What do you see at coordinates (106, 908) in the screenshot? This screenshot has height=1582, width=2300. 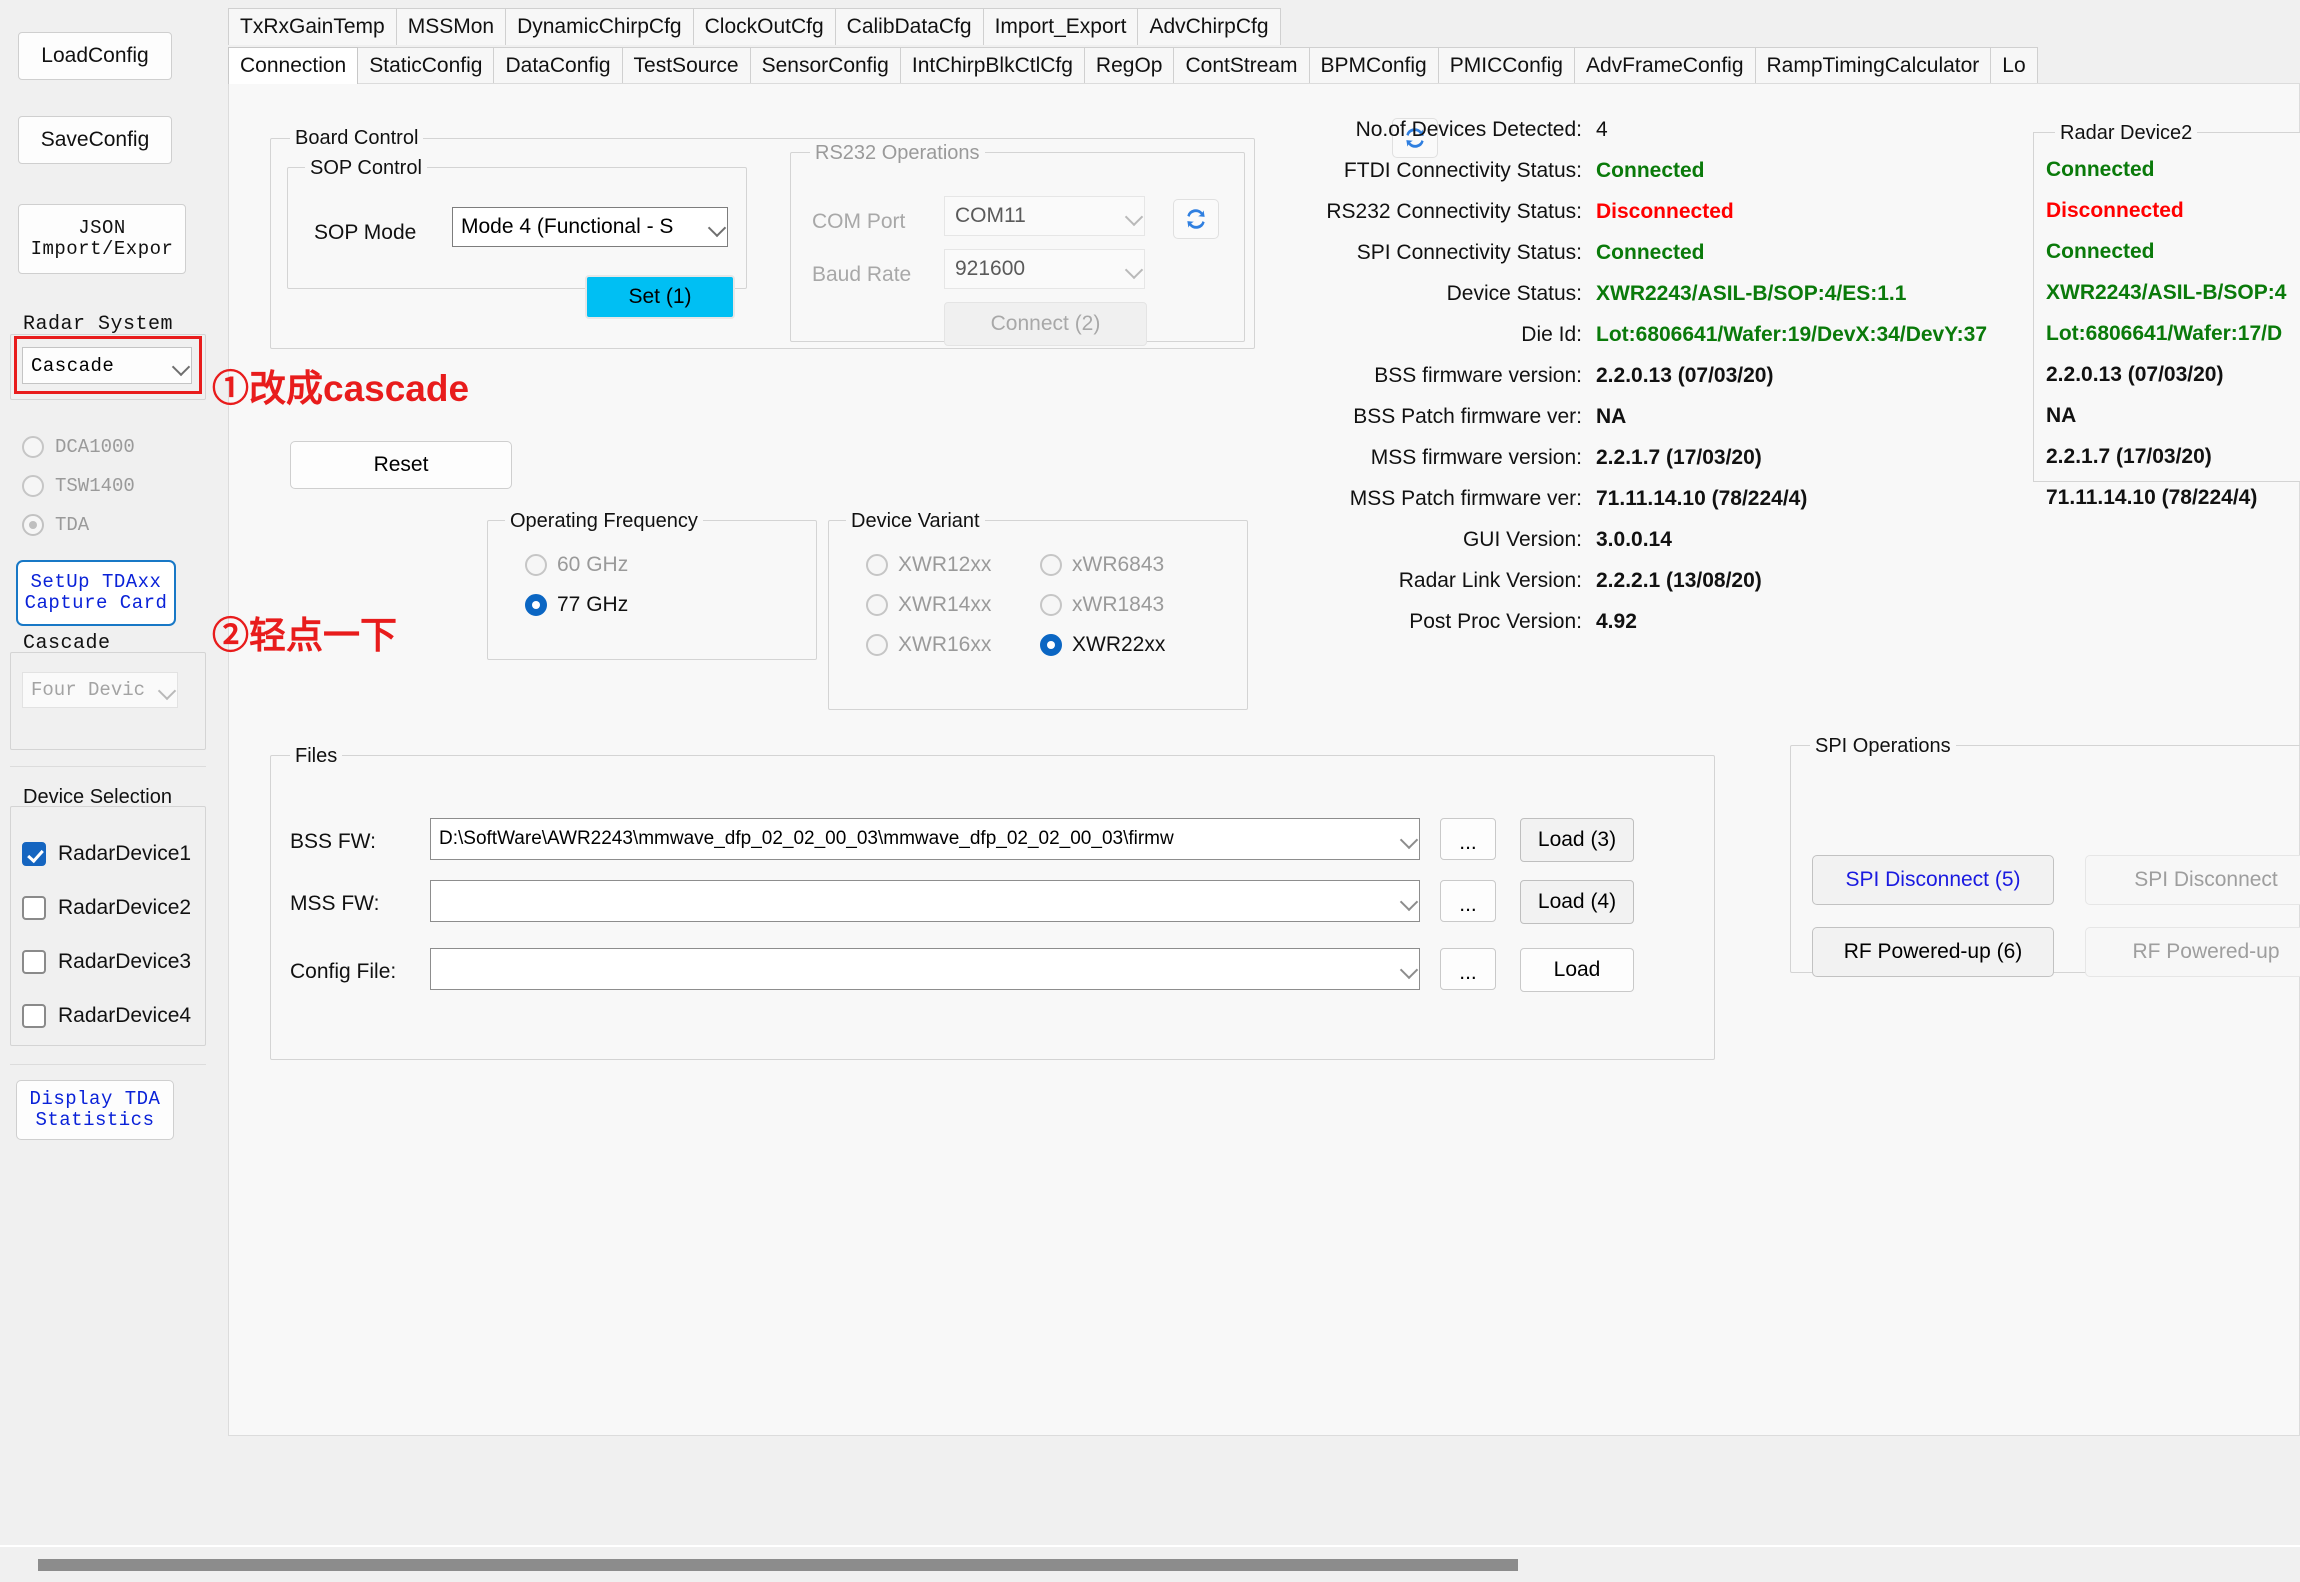 I see `device-checkbox-radardevice2: RadarDevice2` at bounding box center [106, 908].